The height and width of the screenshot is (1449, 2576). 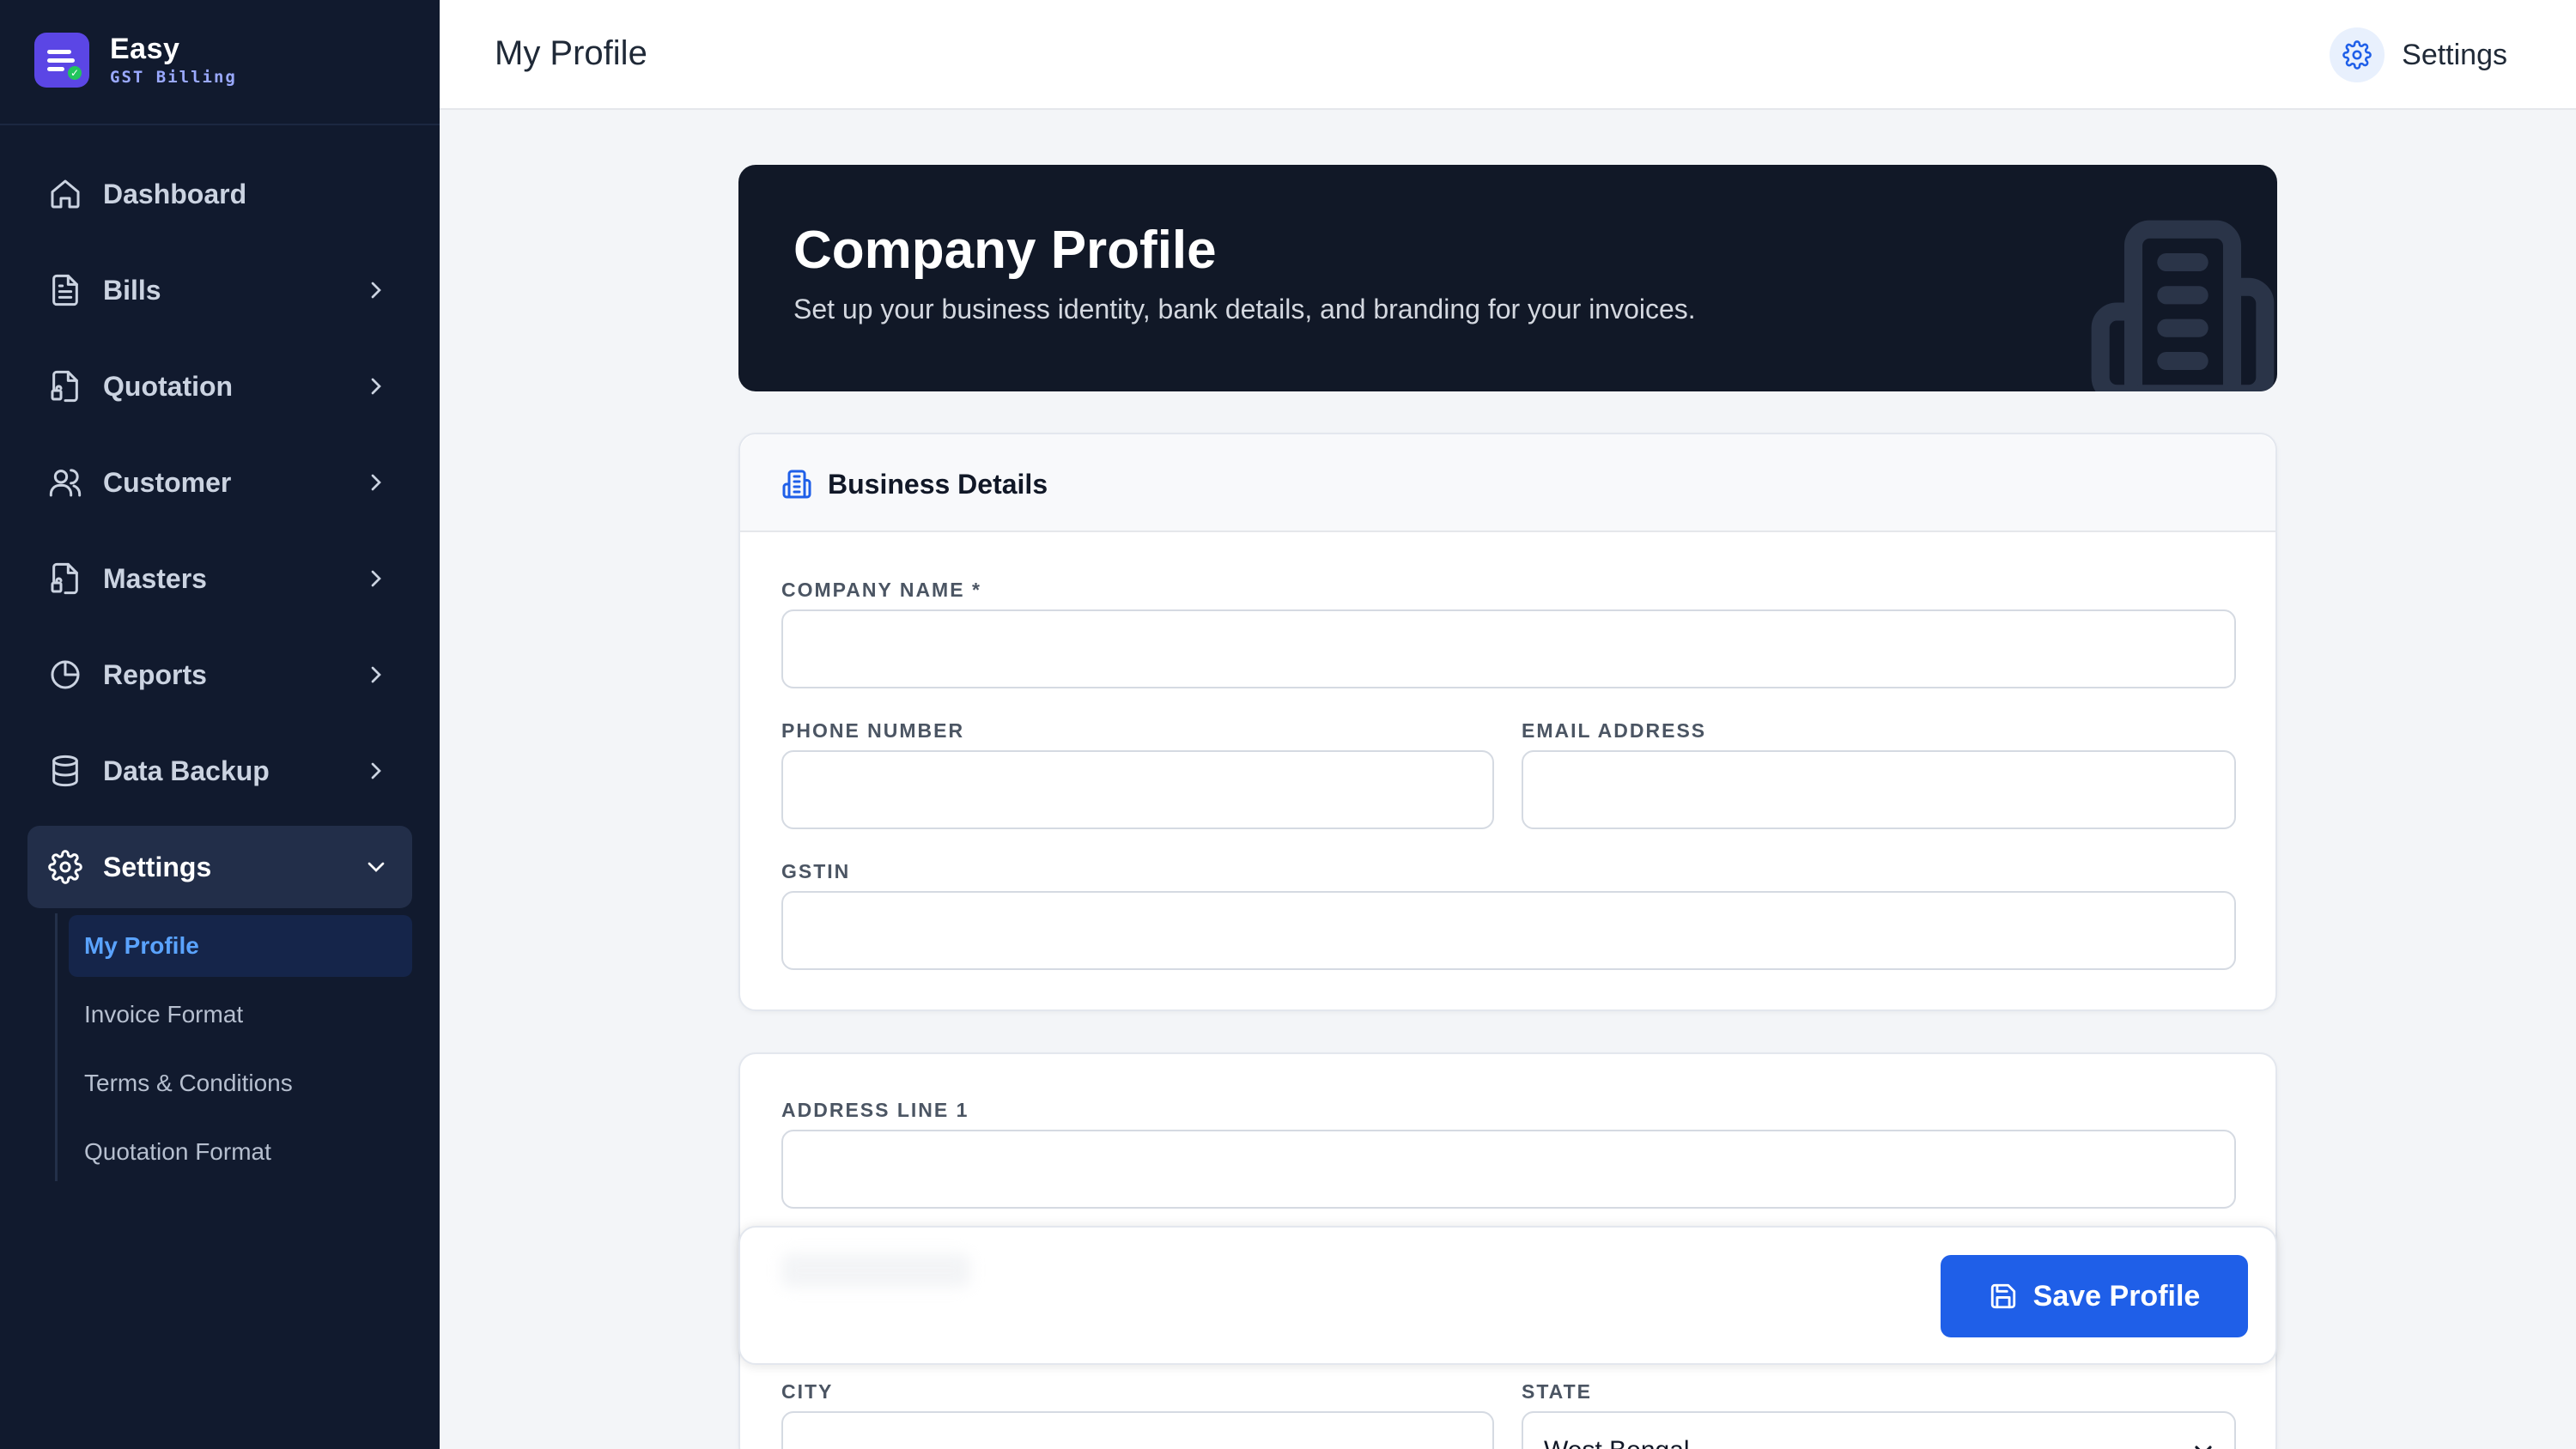 What do you see at coordinates (808, 1391) in the screenshot?
I see `city-label: CITY` at bounding box center [808, 1391].